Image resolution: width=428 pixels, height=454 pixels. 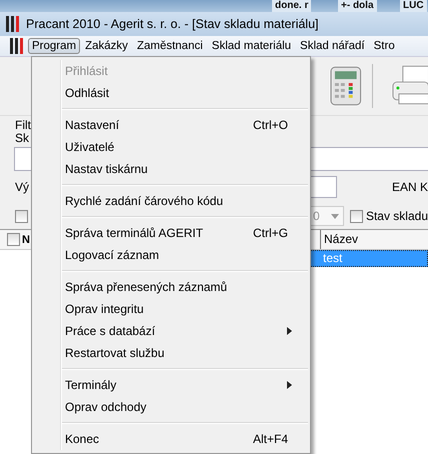 What do you see at coordinates (171, 93) in the screenshot?
I see `menu-item: Odhlásit` at bounding box center [171, 93].